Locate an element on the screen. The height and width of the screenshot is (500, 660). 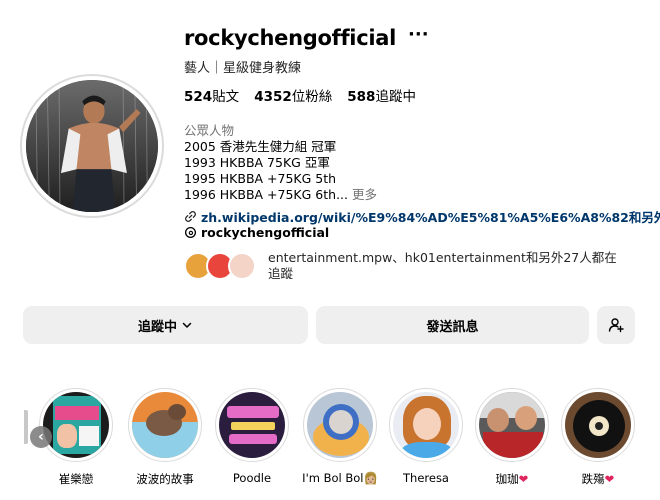
scroll-indicator is located at coordinates (26, 427).